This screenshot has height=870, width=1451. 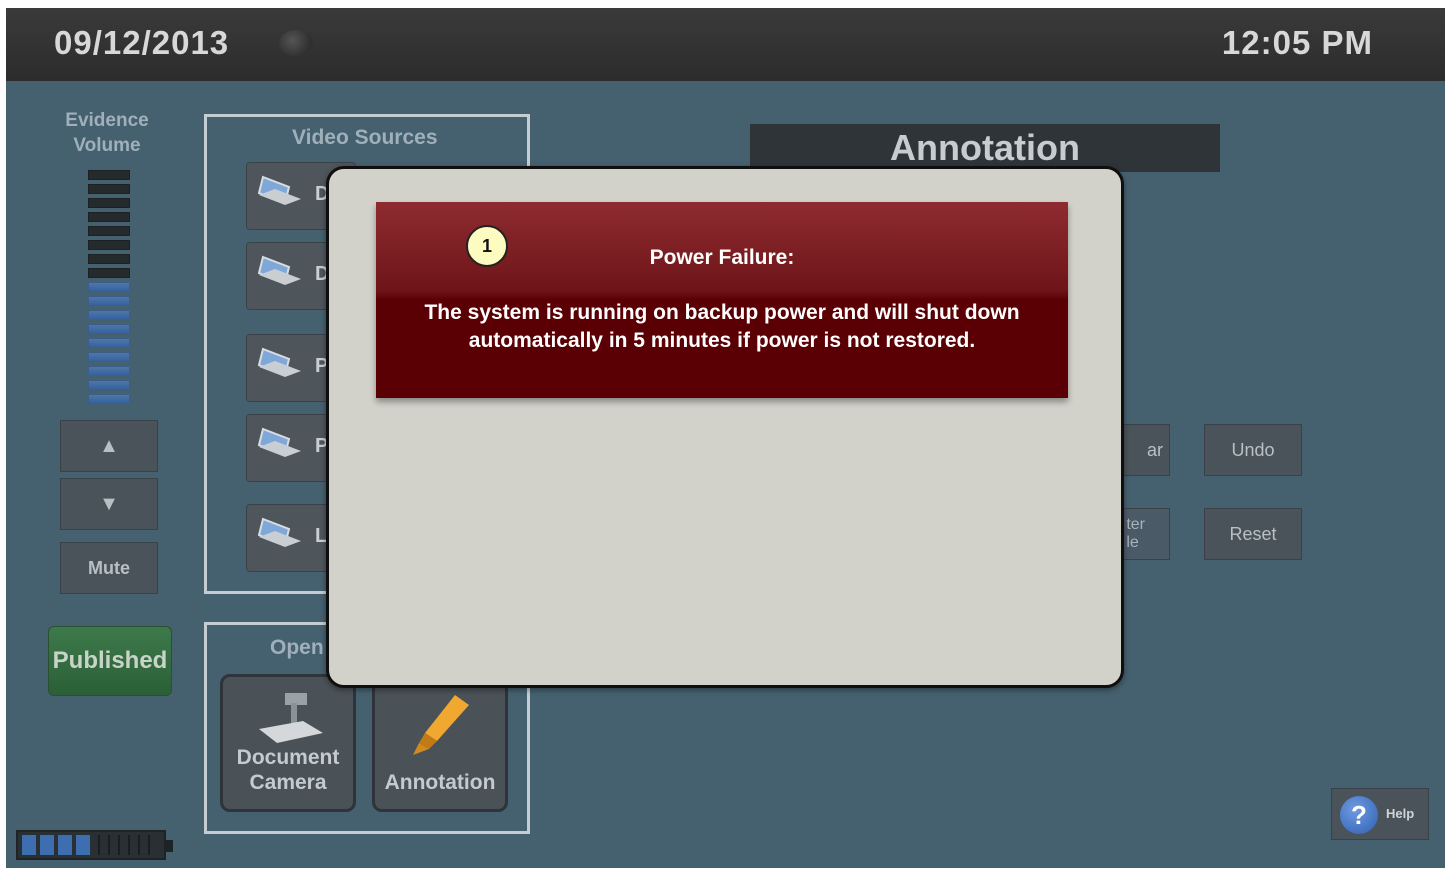 I want to click on volume-up-button: ▲, so click(x=109, y=446).